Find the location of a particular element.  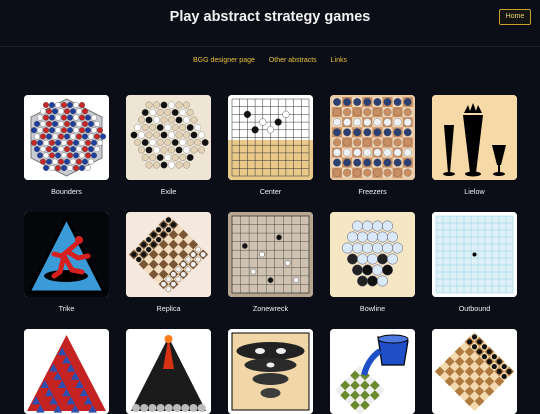

nav-link-bgg-designer: BGG designer page is located at coordinates (224, 60).